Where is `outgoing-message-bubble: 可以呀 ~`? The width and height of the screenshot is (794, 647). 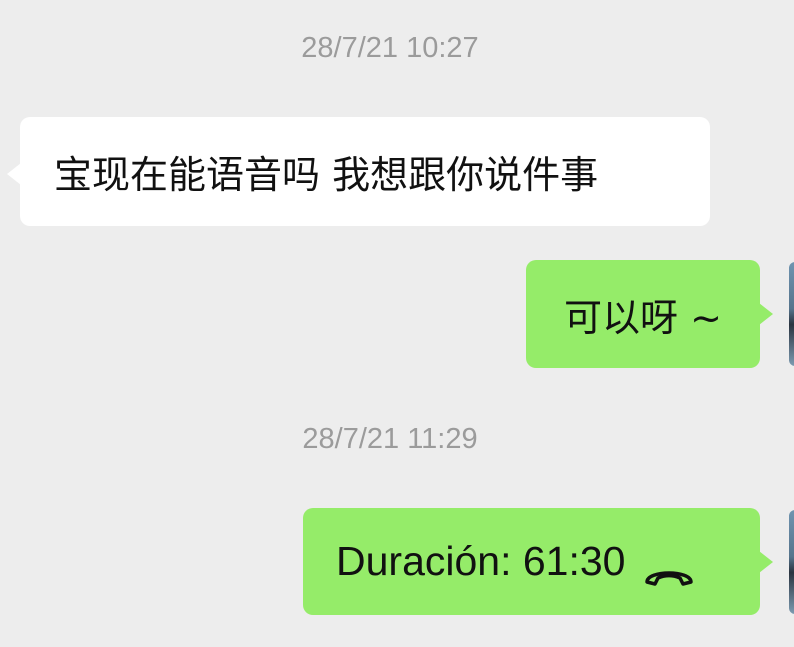 outgoing-message-bubble: 可以呀 ~ is located at coordinates (649, 314).